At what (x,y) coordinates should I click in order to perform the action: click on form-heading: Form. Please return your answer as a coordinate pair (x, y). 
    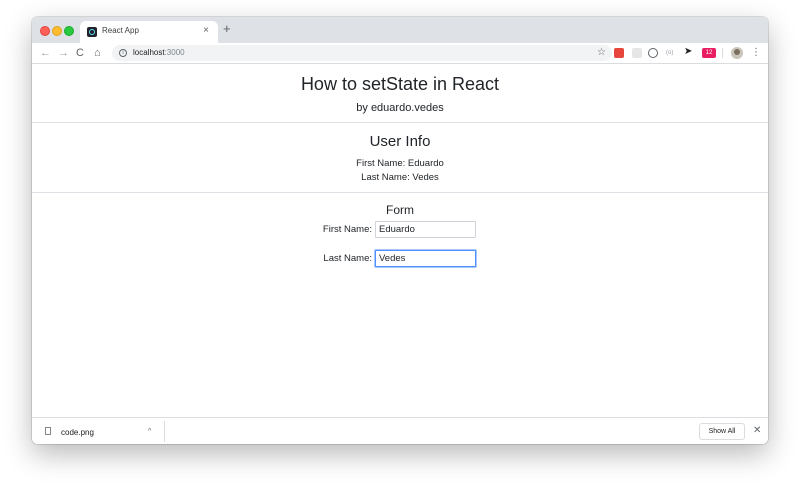
    Looking at the image, I should click on (400, 210).